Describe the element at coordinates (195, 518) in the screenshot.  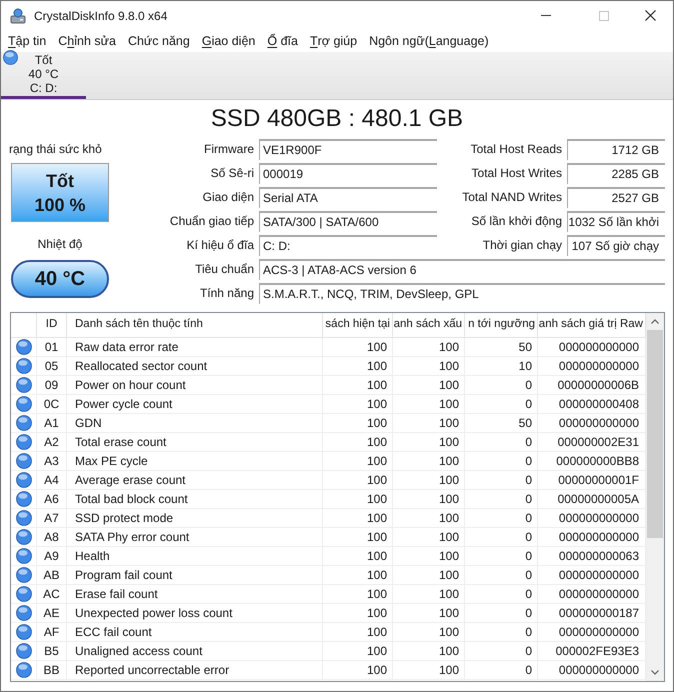
I see `attribute-name-cell: SSD protect mode` at that location.